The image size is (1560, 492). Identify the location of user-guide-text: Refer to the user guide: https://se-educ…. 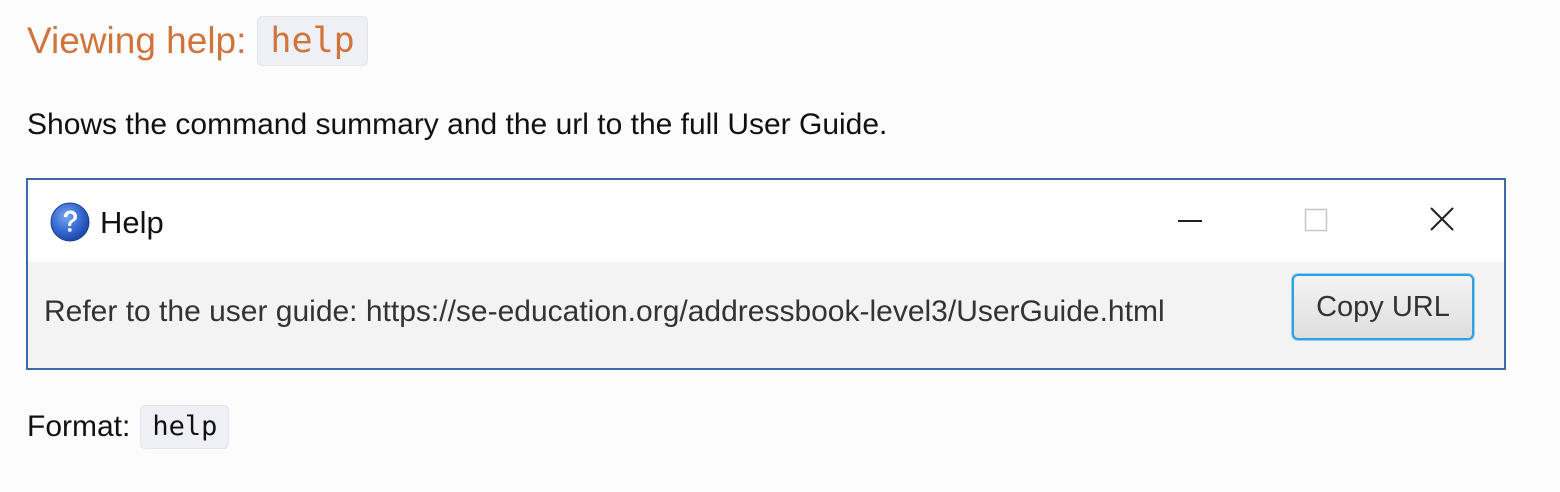
(604, 311).